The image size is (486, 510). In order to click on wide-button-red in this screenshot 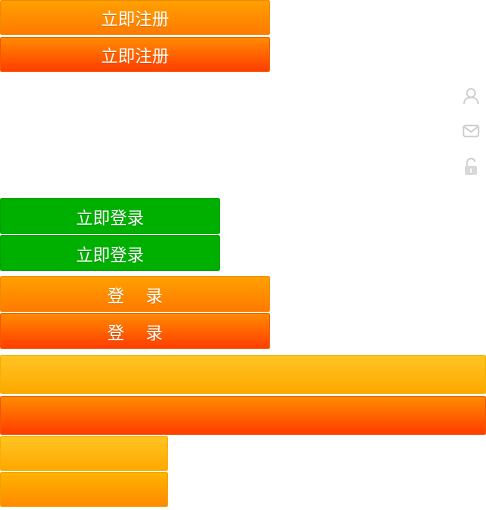, I will do `click(243, 415)`.